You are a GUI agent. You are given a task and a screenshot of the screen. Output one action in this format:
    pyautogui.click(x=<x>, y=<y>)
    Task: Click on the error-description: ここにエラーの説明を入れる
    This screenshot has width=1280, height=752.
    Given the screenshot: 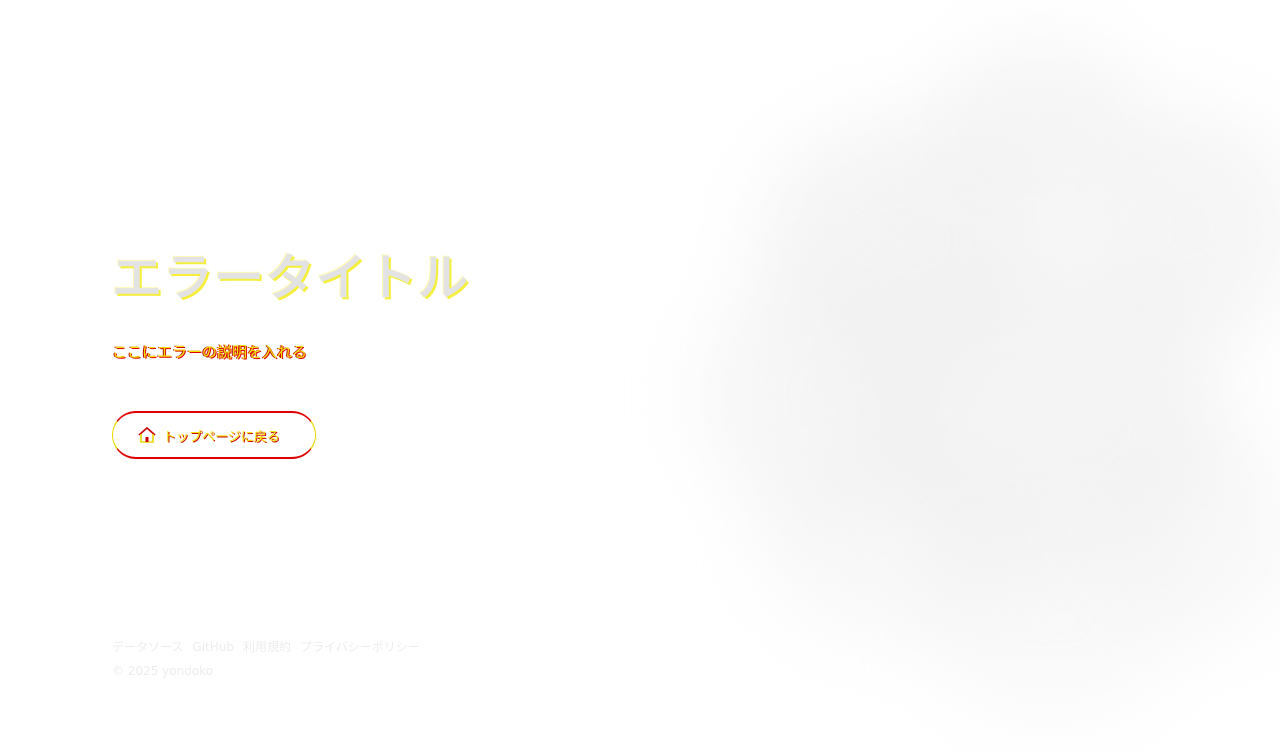 What is the action you would take?
    pyautogui.click(x=210, y=352)
    